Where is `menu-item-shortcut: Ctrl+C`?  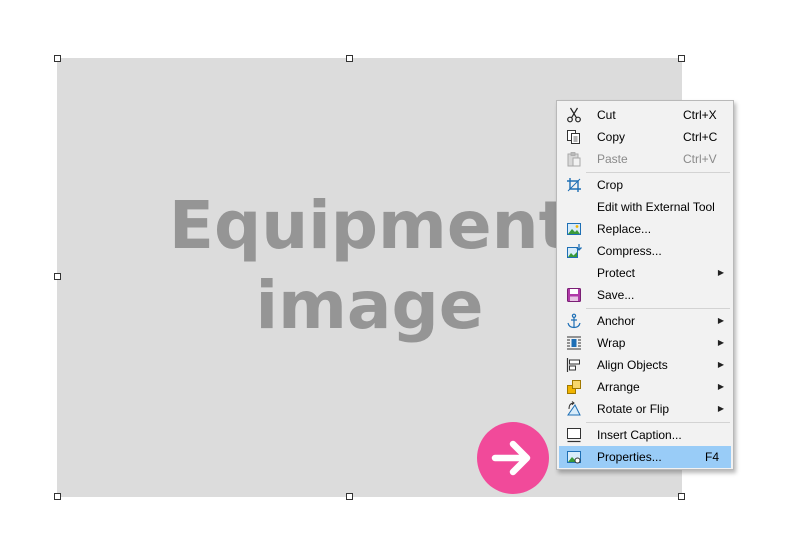 menu-item-shortcut: Ctrl+C is located at coordinates (700, 137).